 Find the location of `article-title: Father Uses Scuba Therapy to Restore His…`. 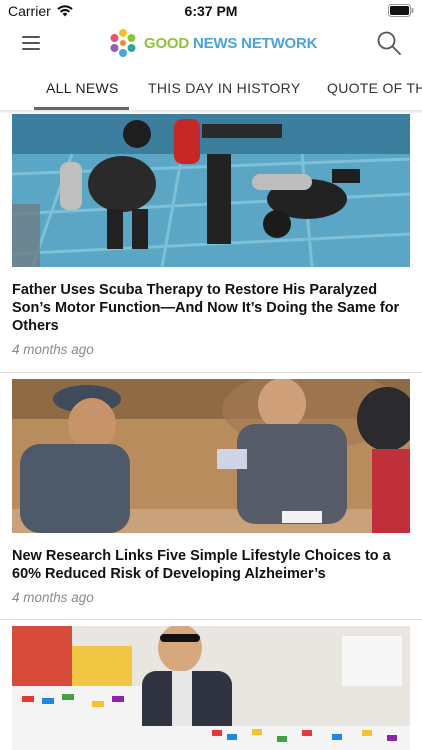

article-title: Father Uses Scuba Therapy to Restore His… is located at coordinates (211, 308).